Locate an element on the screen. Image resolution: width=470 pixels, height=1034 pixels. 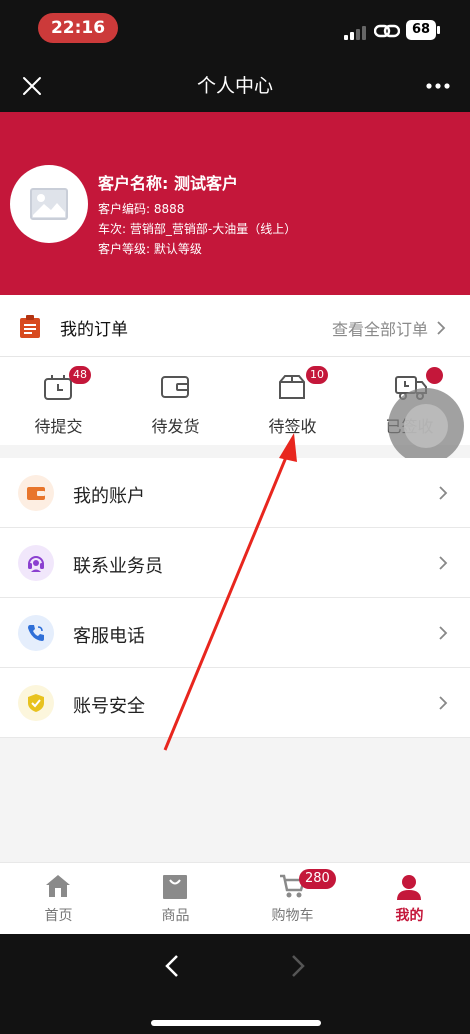
customer-route: 车次: 营销部_营销部-大油量（线上） is located at coordinates (197, 229).